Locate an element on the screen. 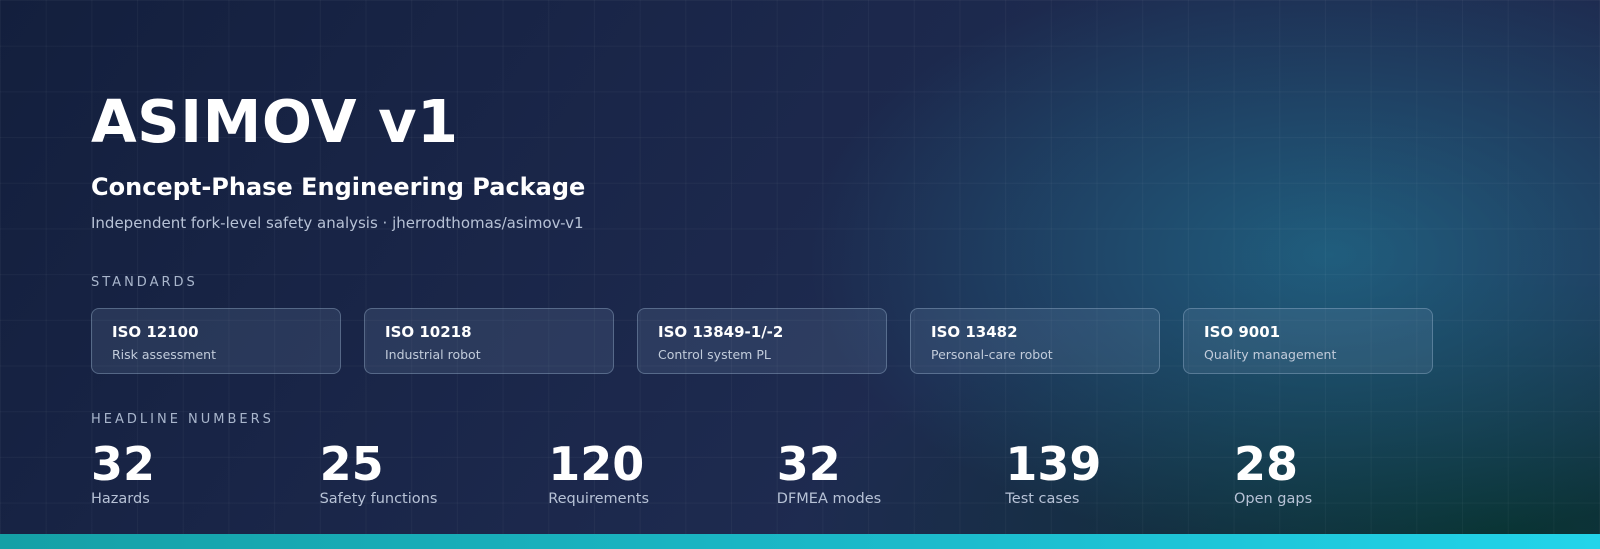  standard-description: Personal-care robot is located at coordinates (992, 354).